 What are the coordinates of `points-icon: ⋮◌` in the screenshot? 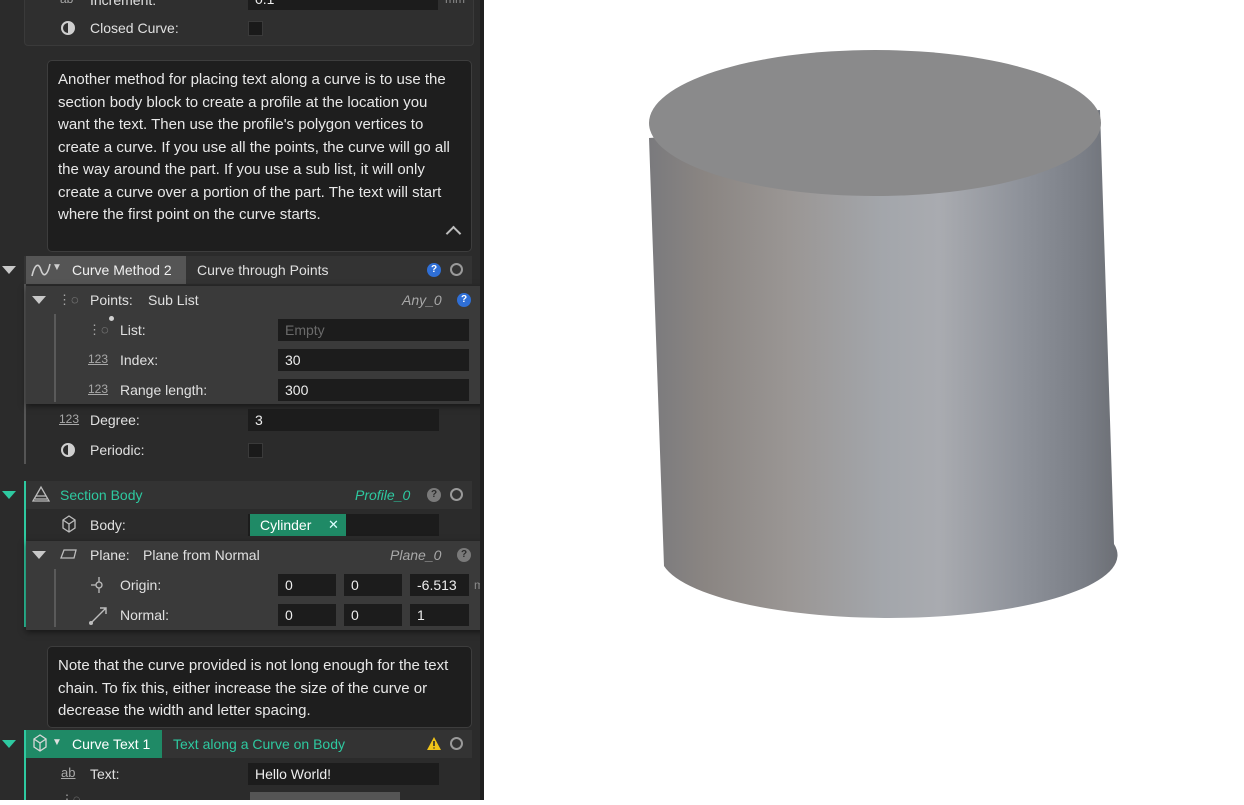 It's located at (68, 299).